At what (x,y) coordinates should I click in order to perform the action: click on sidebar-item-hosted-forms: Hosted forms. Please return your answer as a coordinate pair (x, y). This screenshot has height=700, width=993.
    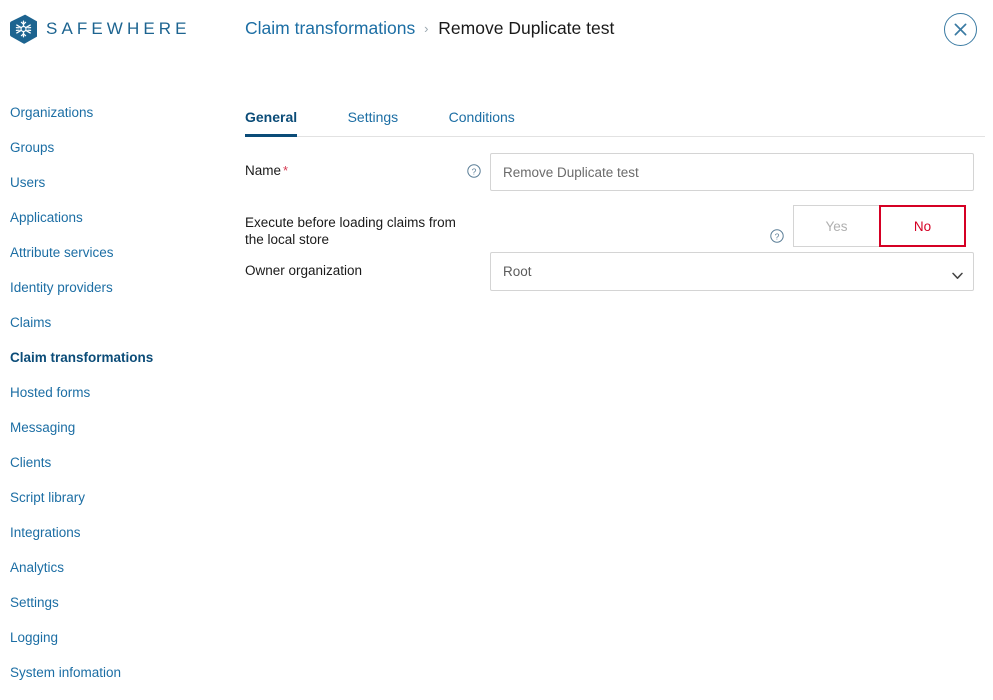
    Looking at the image, I should click on (112, 392).